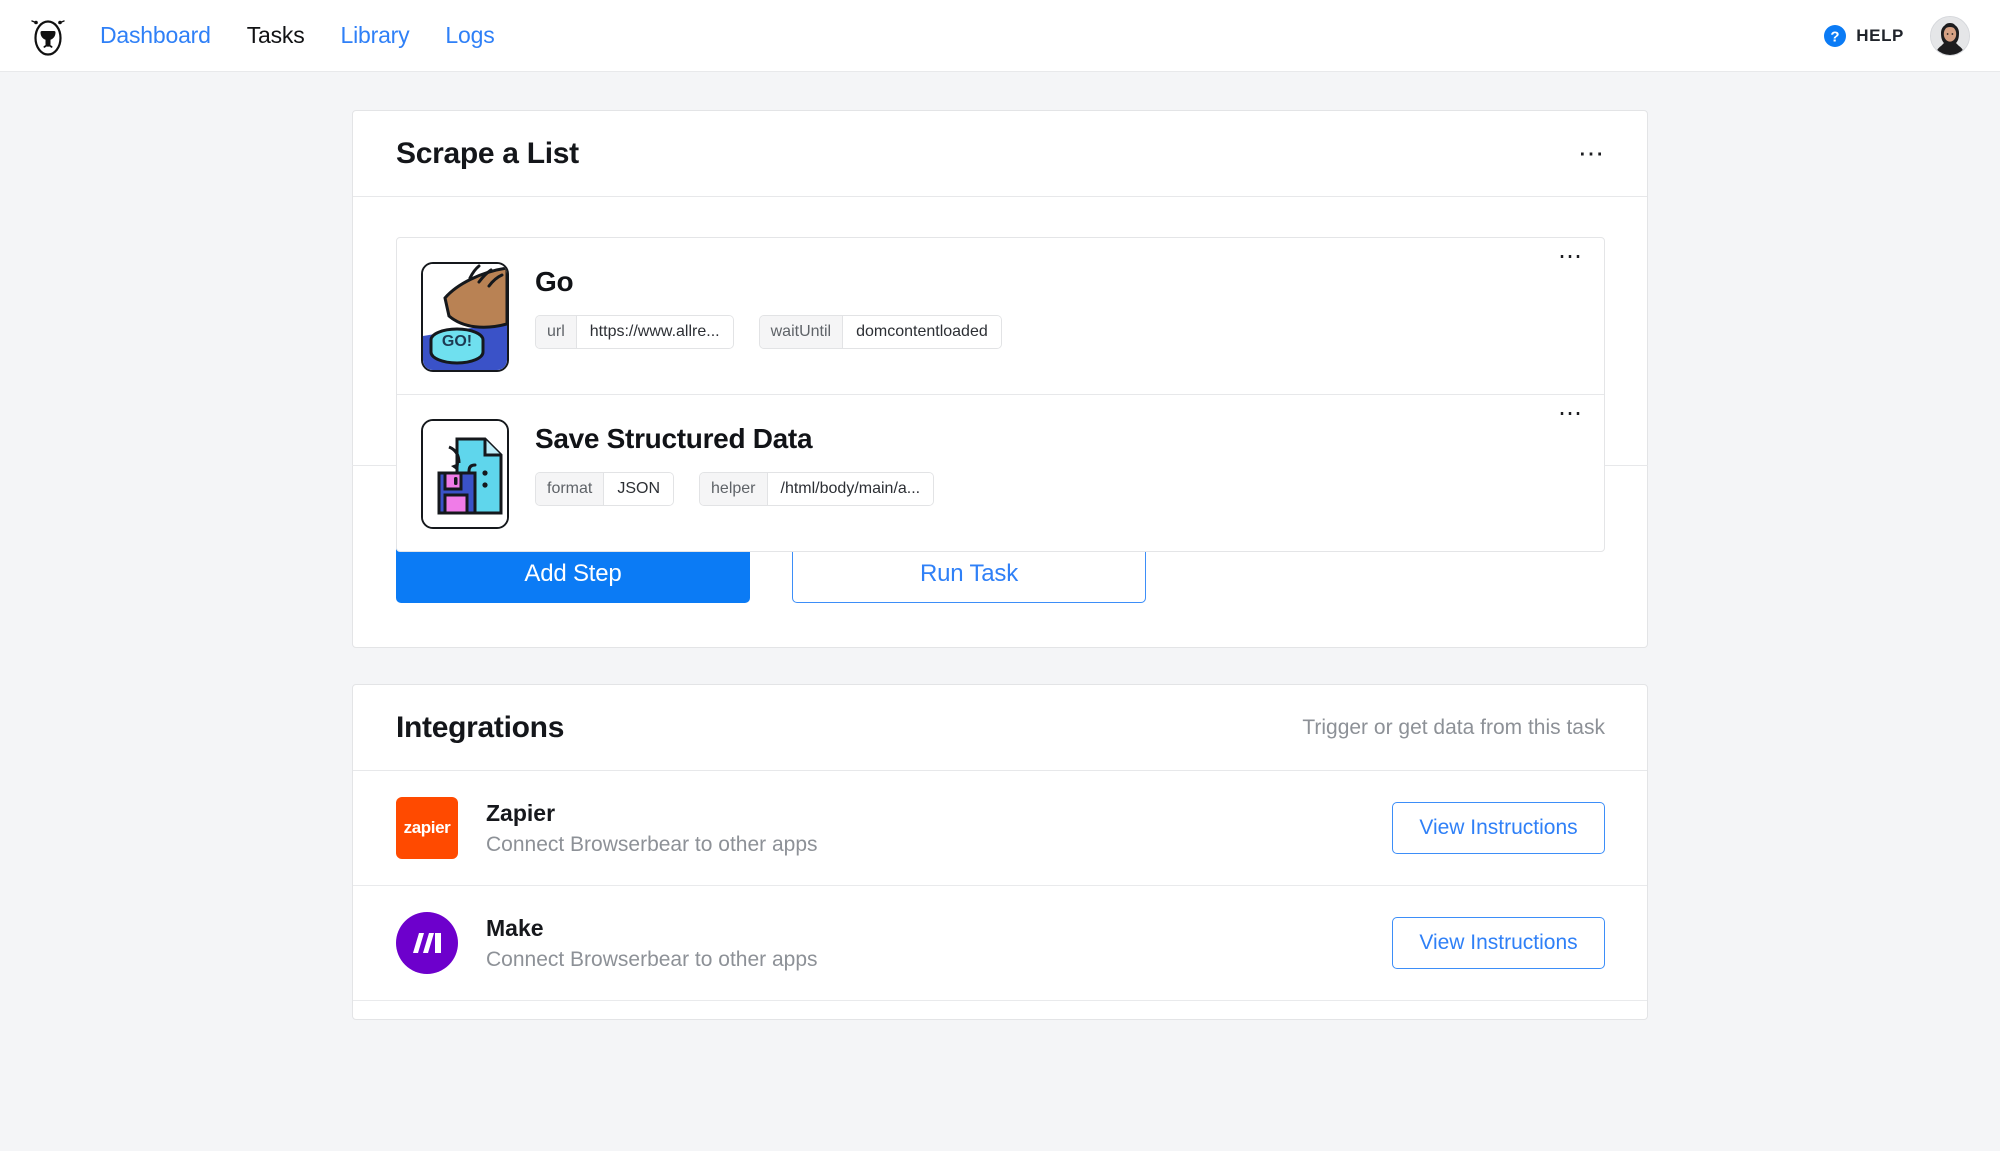 Image resolution: width=2000 pixels, height=1151 pixels. I want to click on integration-row-partial, so click(1000, 1010).